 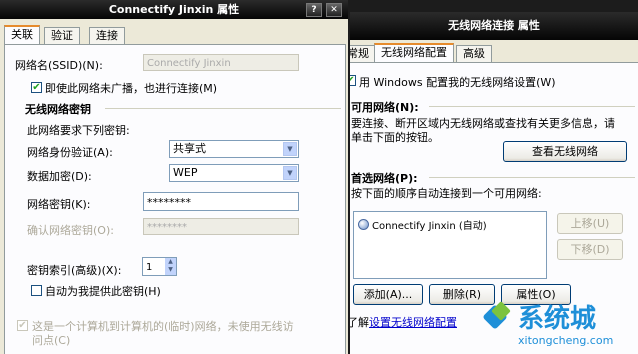 What do you see at coordinates (334, 10) in the screenshot?
I see `left-close-button: ✕` at bounding box center [334, 10].